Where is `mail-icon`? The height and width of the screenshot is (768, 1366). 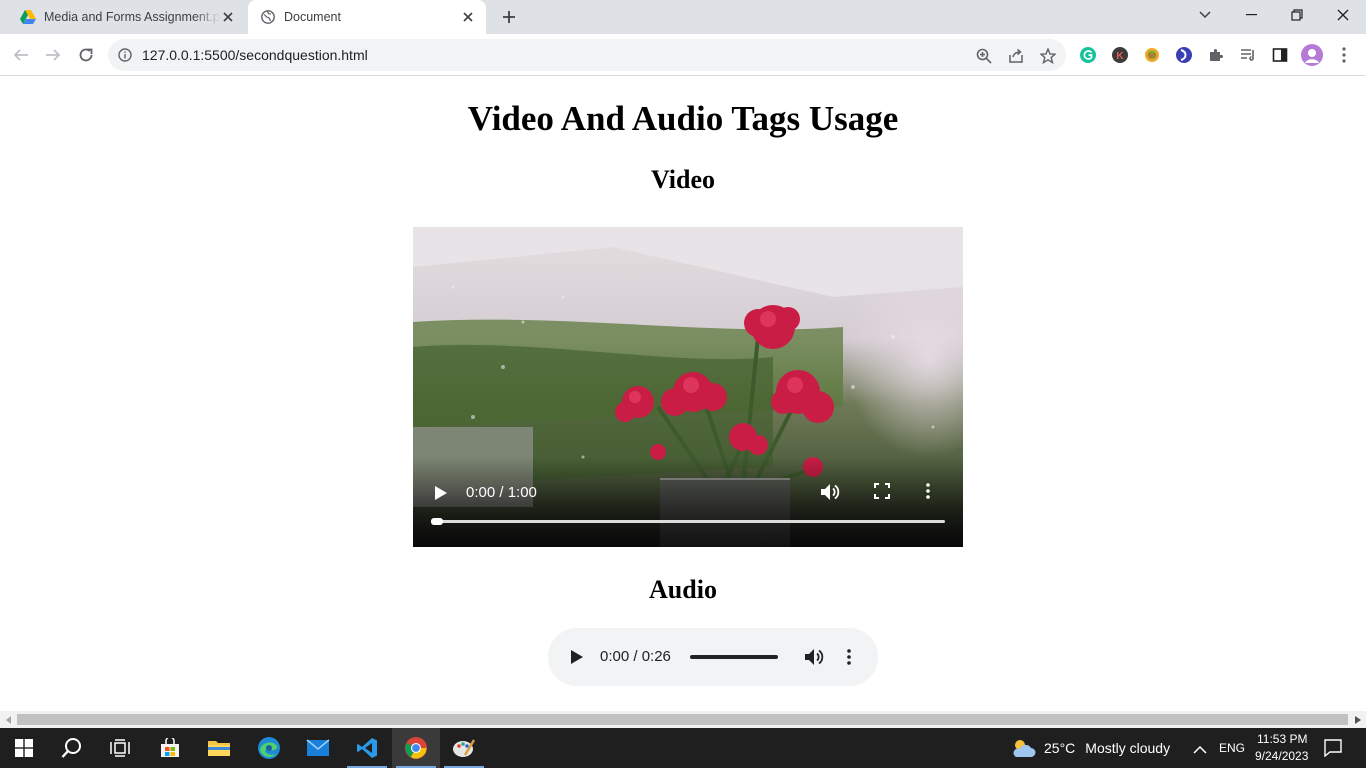
mail-icon is located at coordinates (318, 748).